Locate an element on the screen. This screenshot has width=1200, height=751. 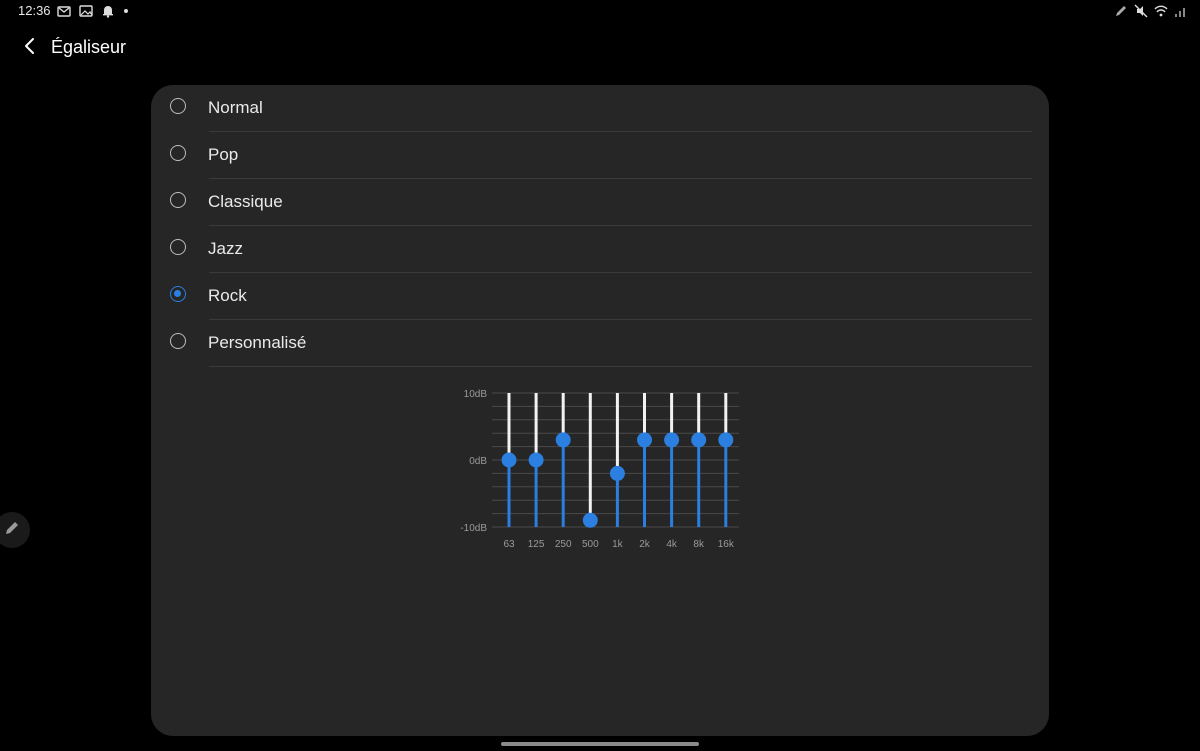
status-bar: 12:36 is located at coordinates (600, 12).